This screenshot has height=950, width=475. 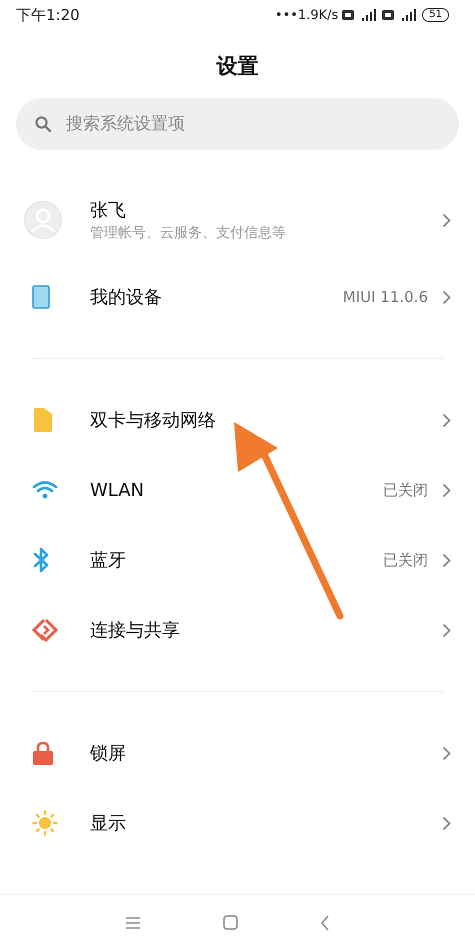 I want to click on settings-row: 蓝牙 已关闭, so click(x=237, y=560).